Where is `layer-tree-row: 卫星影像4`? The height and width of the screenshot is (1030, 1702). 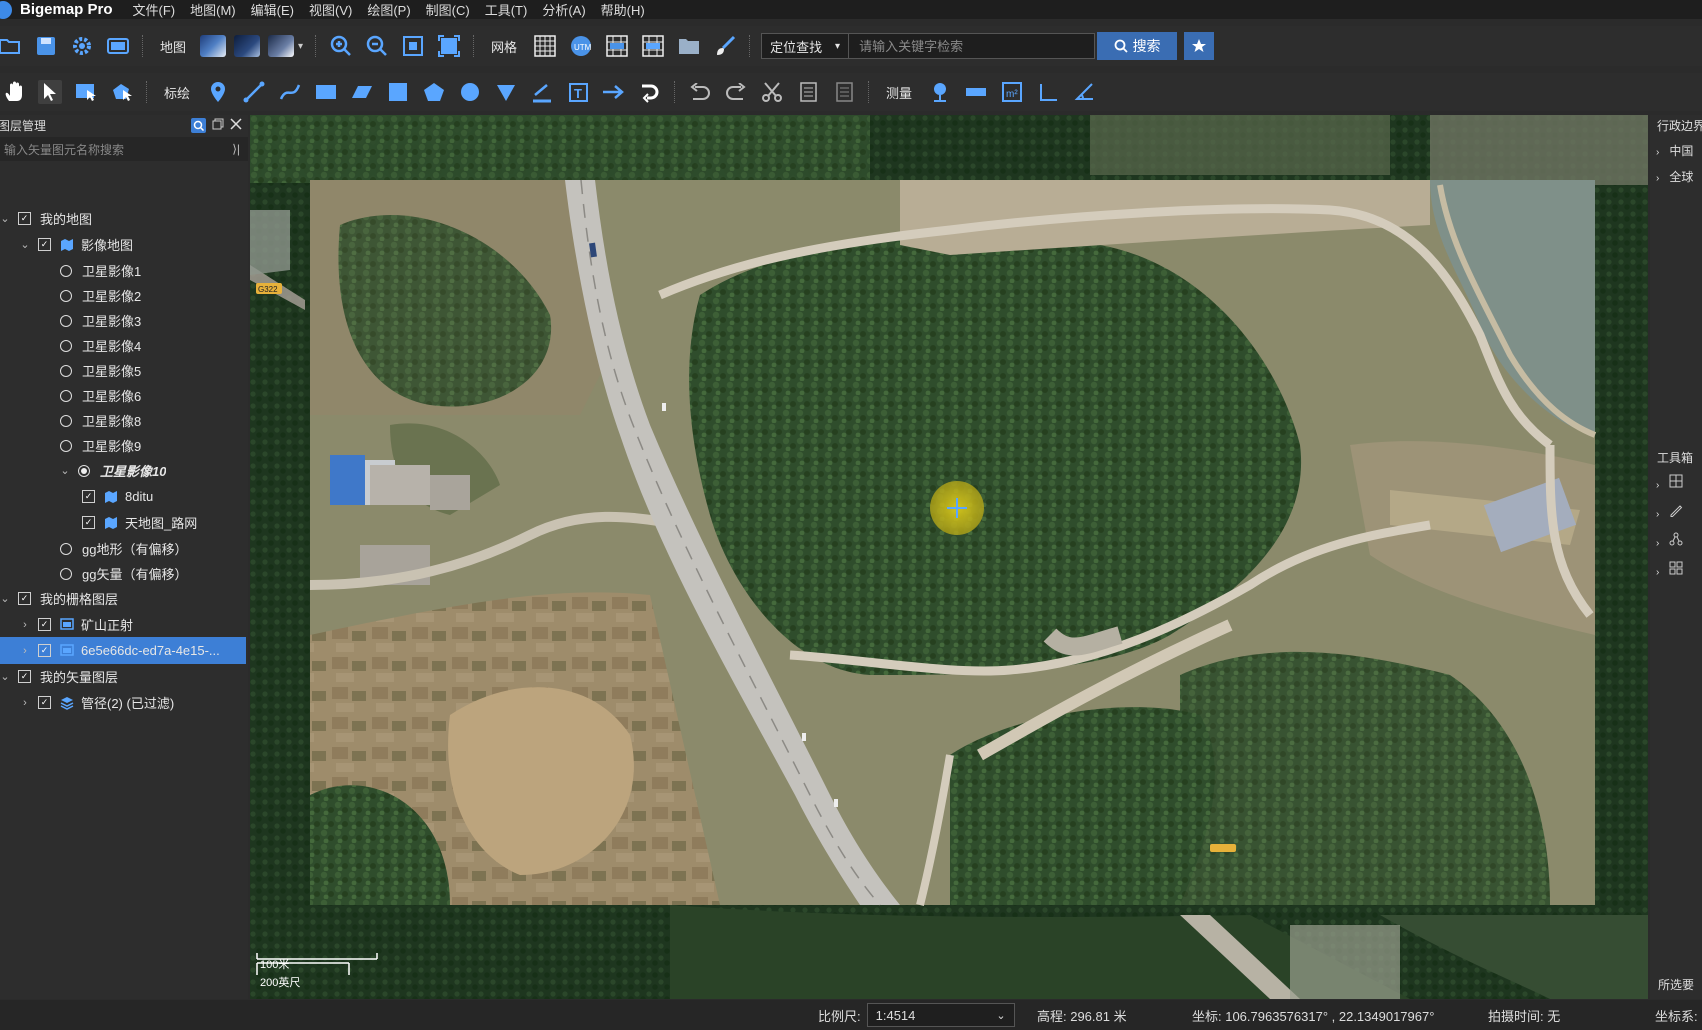
layer-tree-row: 卫星影像4 is located at coordinates (123, 345).